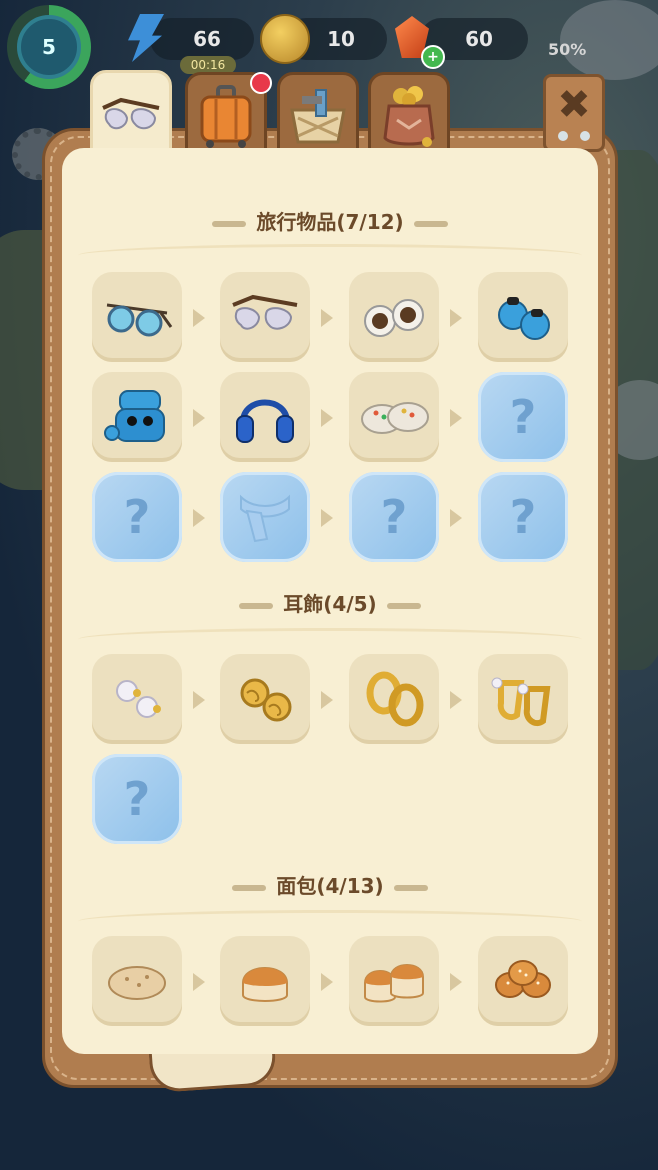 The width and height of the screenshot is (658, 1170). I want to click on heart-sunglasses-icon, so click(265, 312).